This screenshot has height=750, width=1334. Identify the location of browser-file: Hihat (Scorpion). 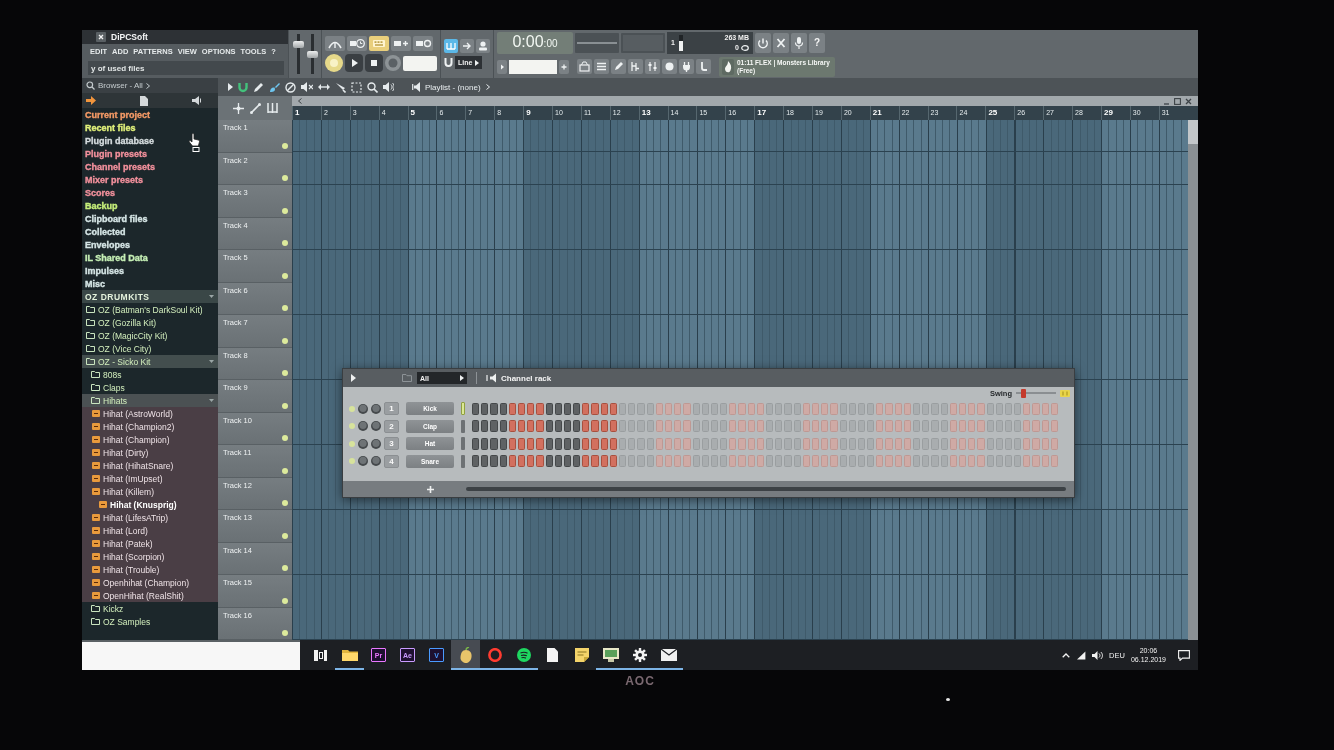
(150, 556).